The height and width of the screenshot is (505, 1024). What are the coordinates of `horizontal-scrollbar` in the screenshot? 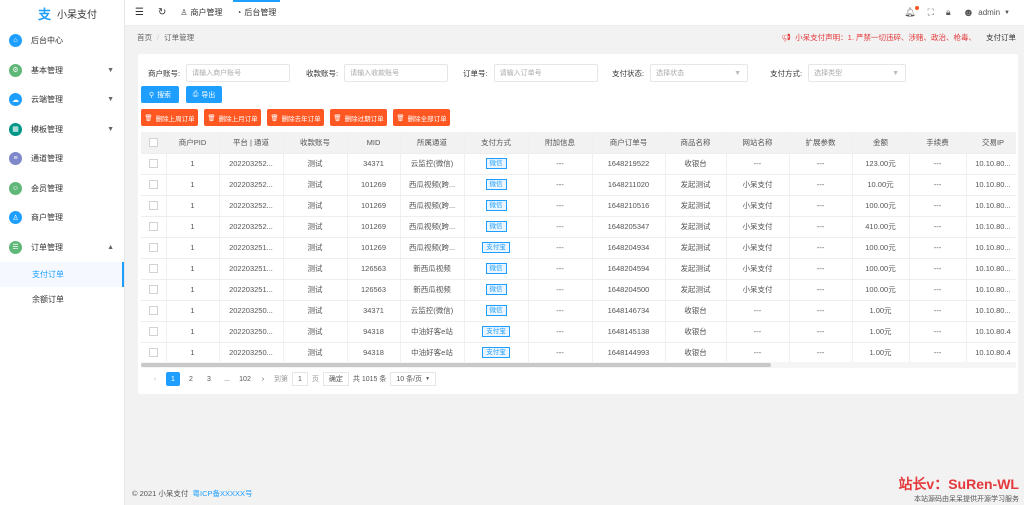 It's located at (578, 365).